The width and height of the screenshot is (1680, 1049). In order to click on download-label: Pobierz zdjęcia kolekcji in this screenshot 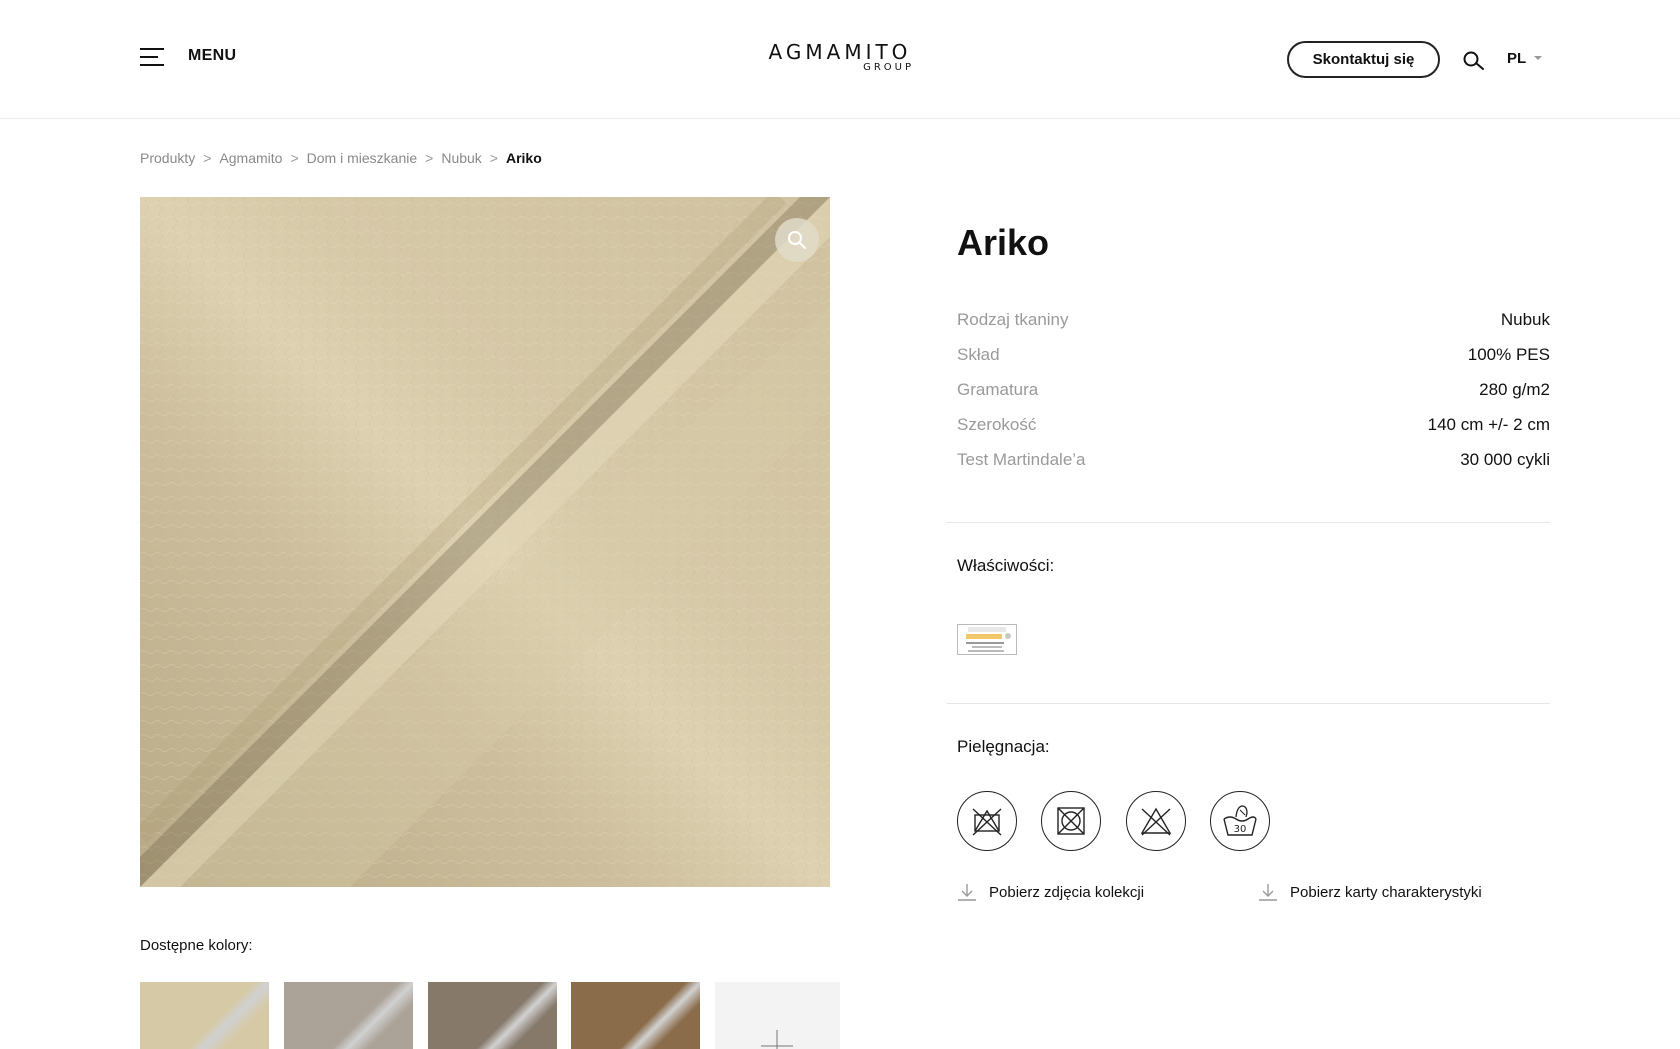, I will do `click(1067, 892)`.